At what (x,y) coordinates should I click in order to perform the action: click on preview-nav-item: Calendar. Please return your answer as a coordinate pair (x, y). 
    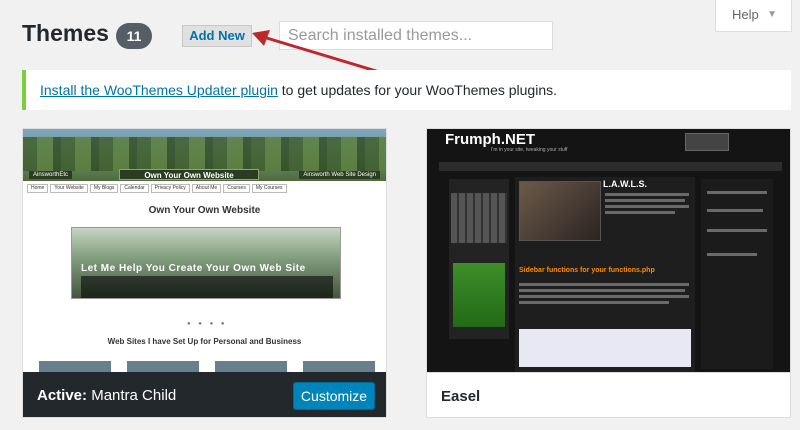
    Looking at the image, I should click on (134, 188).